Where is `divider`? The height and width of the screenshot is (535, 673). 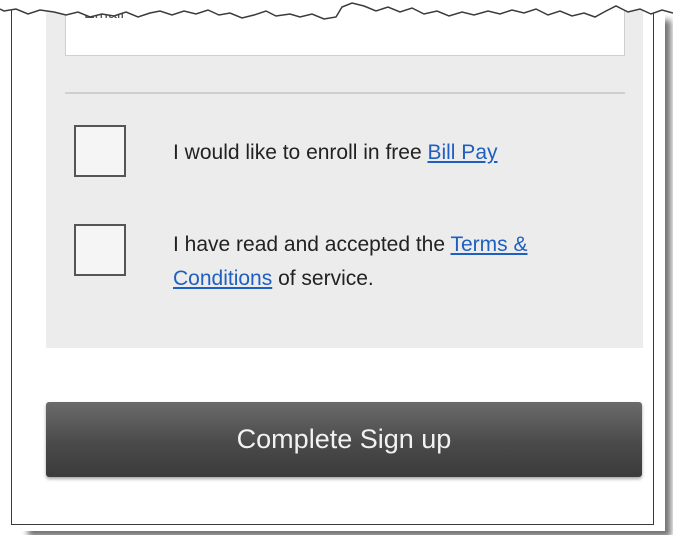 divider is located at coordinates (345, 93).